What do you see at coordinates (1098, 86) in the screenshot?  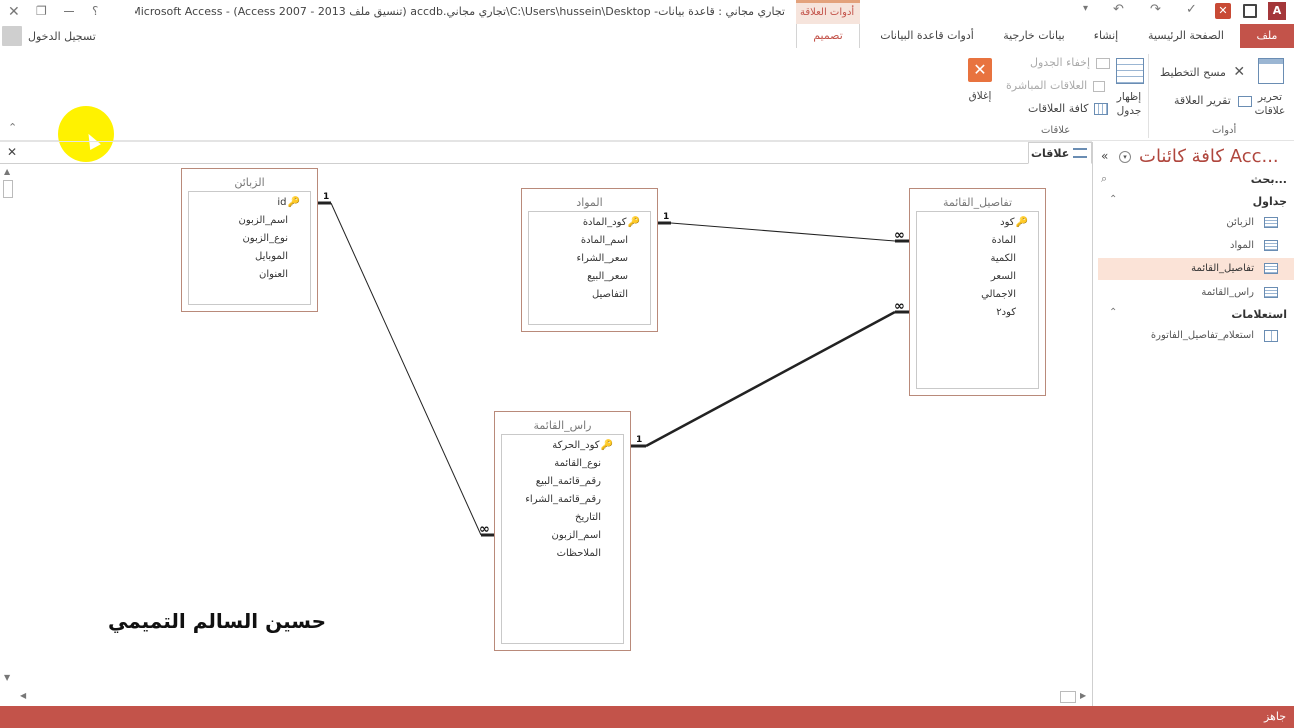 I see `direct-relationships-icon` at bounding box center [1098, 86].